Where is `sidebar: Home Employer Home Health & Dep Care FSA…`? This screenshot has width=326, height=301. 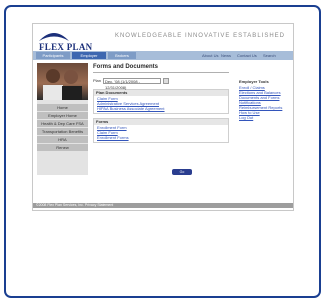 sidebar: Home Employer Home Health & Dep Care FSA… is located at coordinates (62, 119).